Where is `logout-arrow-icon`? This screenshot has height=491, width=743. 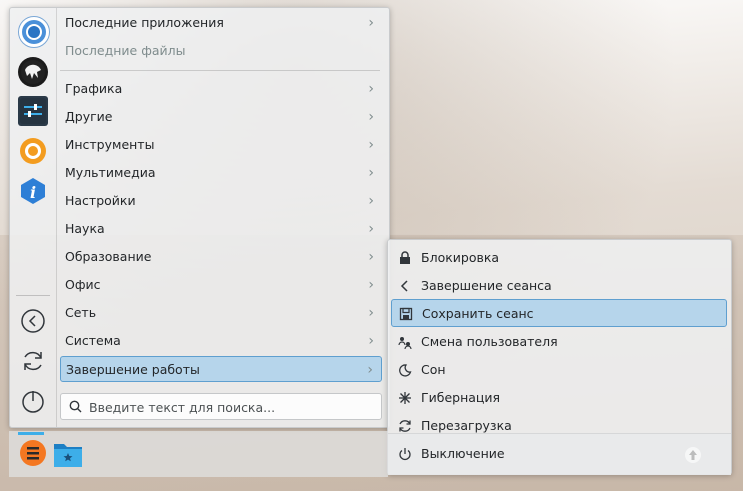
logout-arrow-icon is located at coordinates (404, 286).